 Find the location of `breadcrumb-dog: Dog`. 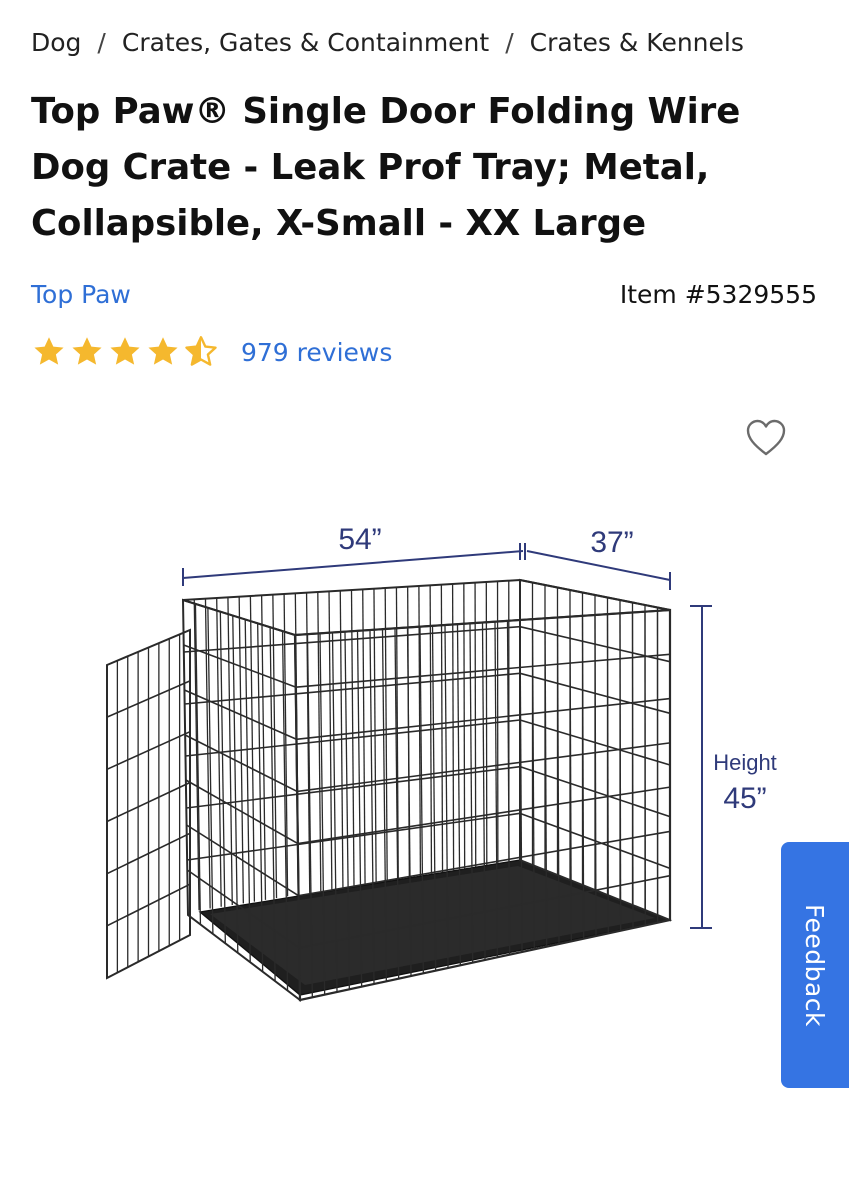

breadcrumb-dog: Dog is located at coordinates (56, 42).